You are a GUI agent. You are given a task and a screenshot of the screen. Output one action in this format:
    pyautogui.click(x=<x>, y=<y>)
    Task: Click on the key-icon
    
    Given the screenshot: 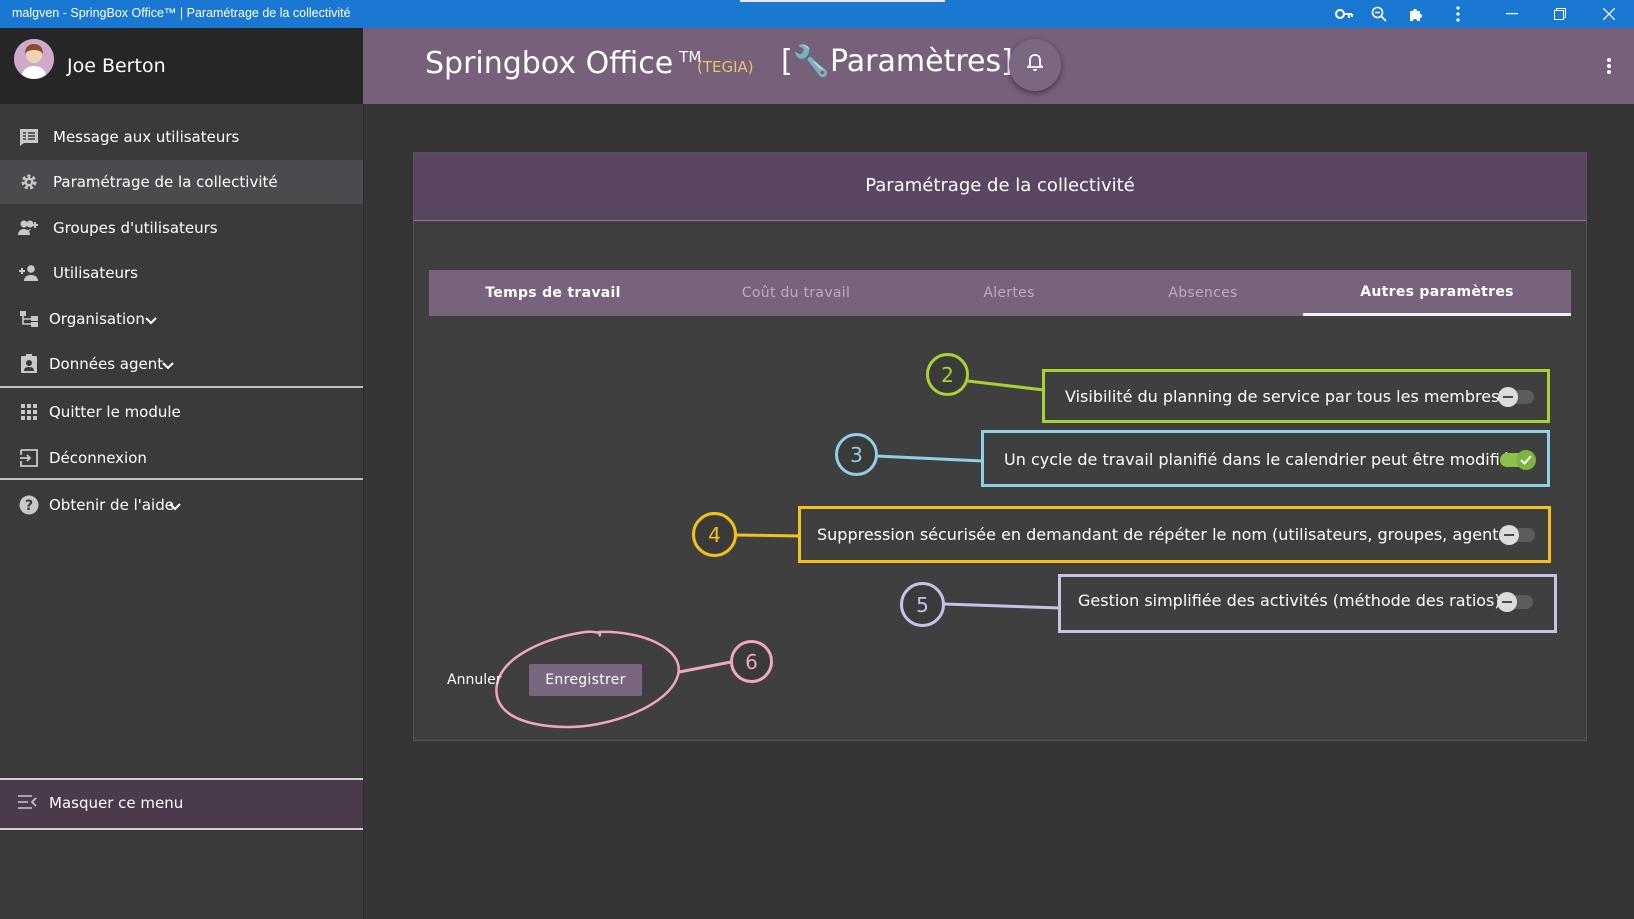 What is the action you would take?
    pyautogui.click(x=1344, y=14)
    